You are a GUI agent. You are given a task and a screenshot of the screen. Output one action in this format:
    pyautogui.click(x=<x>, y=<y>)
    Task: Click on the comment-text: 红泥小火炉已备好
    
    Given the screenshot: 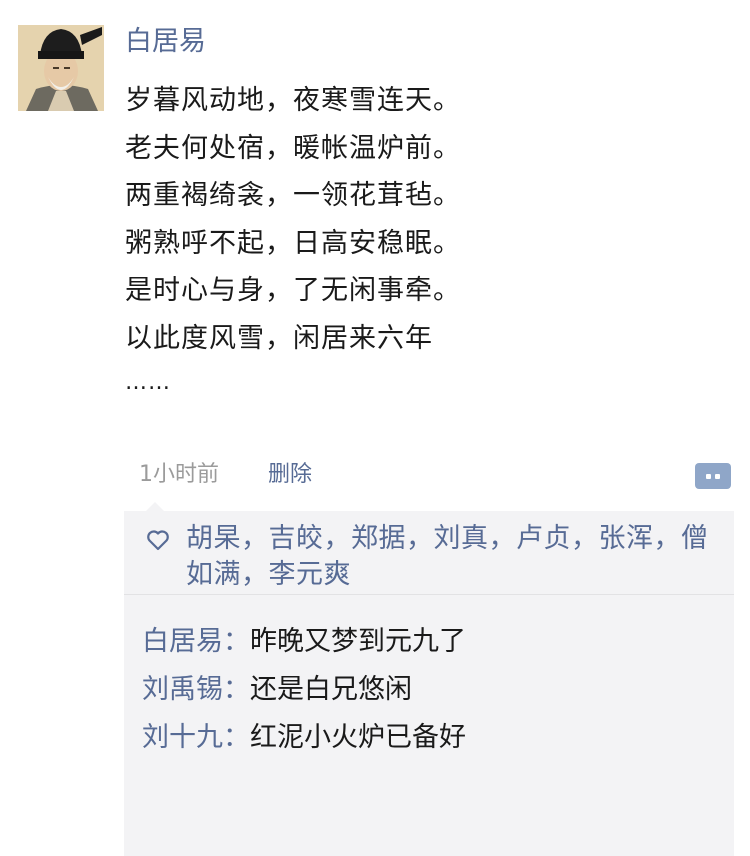 What is the action you would take?
    pyautogui.click(x=358, y=737)
    